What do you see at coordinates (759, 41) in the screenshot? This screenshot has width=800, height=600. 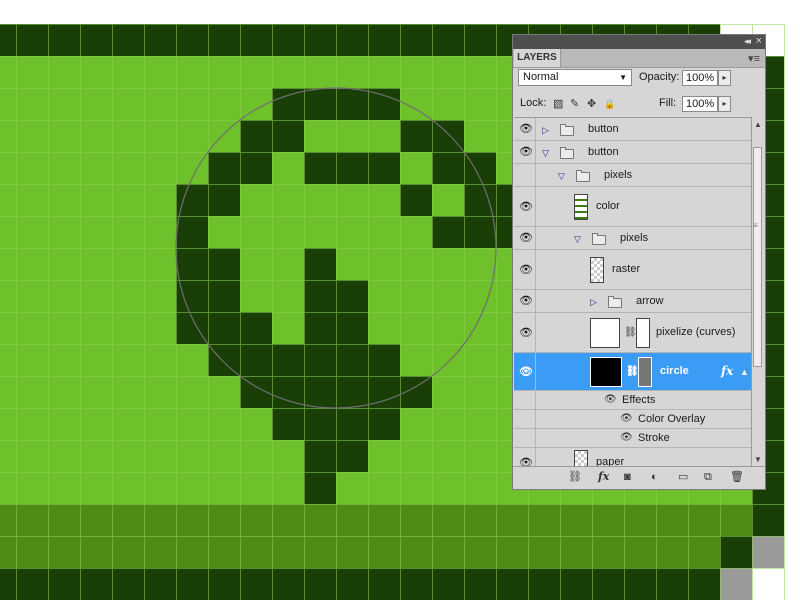 I see `close-icon: ×` at bounding box center [759, 41].